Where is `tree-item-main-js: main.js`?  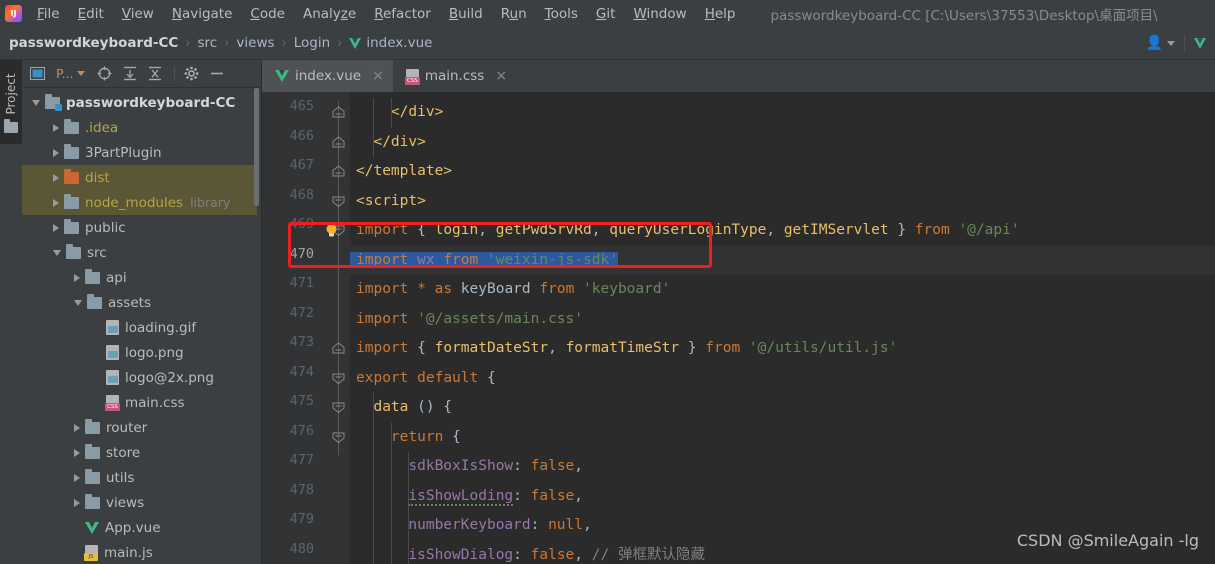 tree-item-main-js: main.js is located at coordinates (141, 552).